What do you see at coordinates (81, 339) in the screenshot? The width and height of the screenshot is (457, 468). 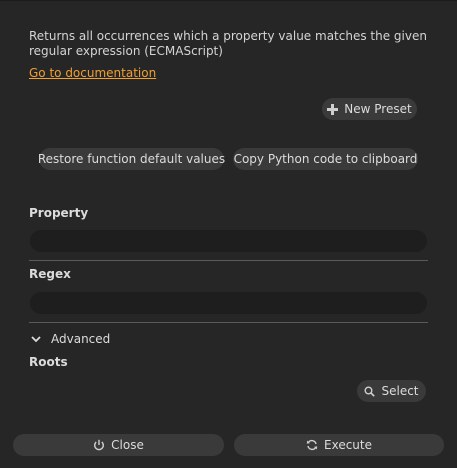 I see `advanced-label: Advanced` at bounding box center [81, 339].